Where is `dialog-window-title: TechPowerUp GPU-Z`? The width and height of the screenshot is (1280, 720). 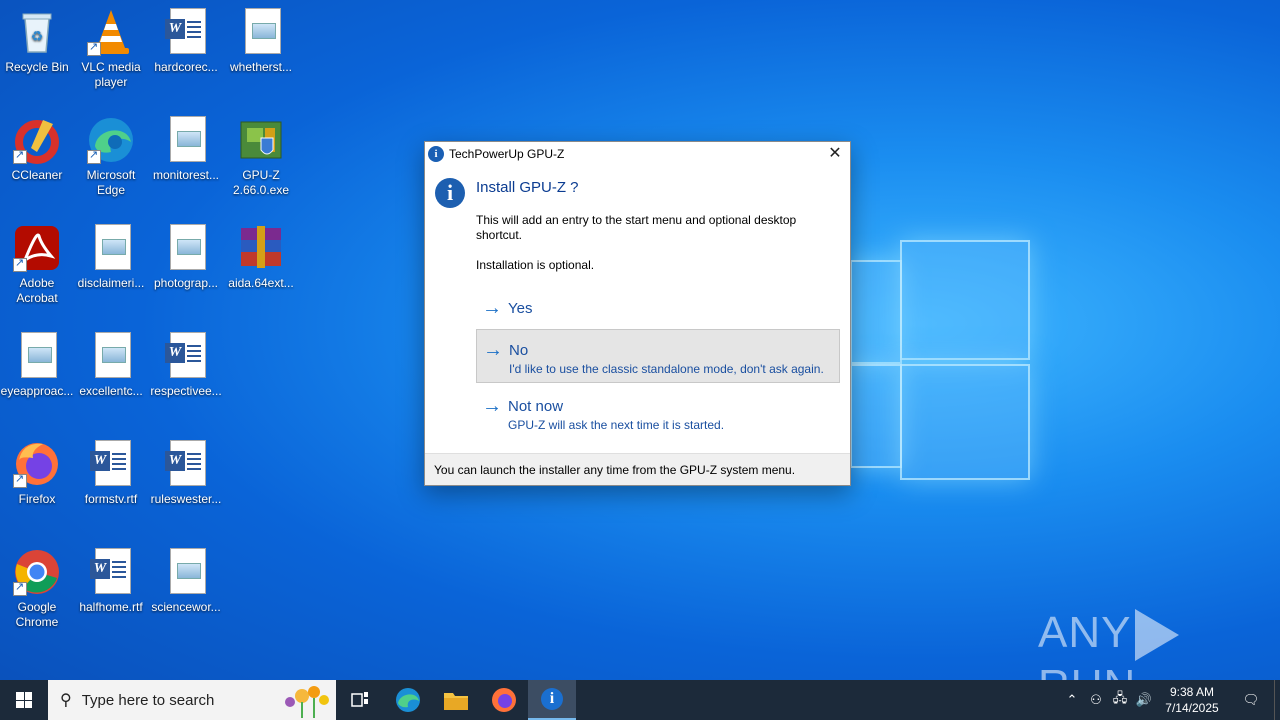
dialog-window-title: TechPowerUp GPU-Z is located at coordinates (507, 154).